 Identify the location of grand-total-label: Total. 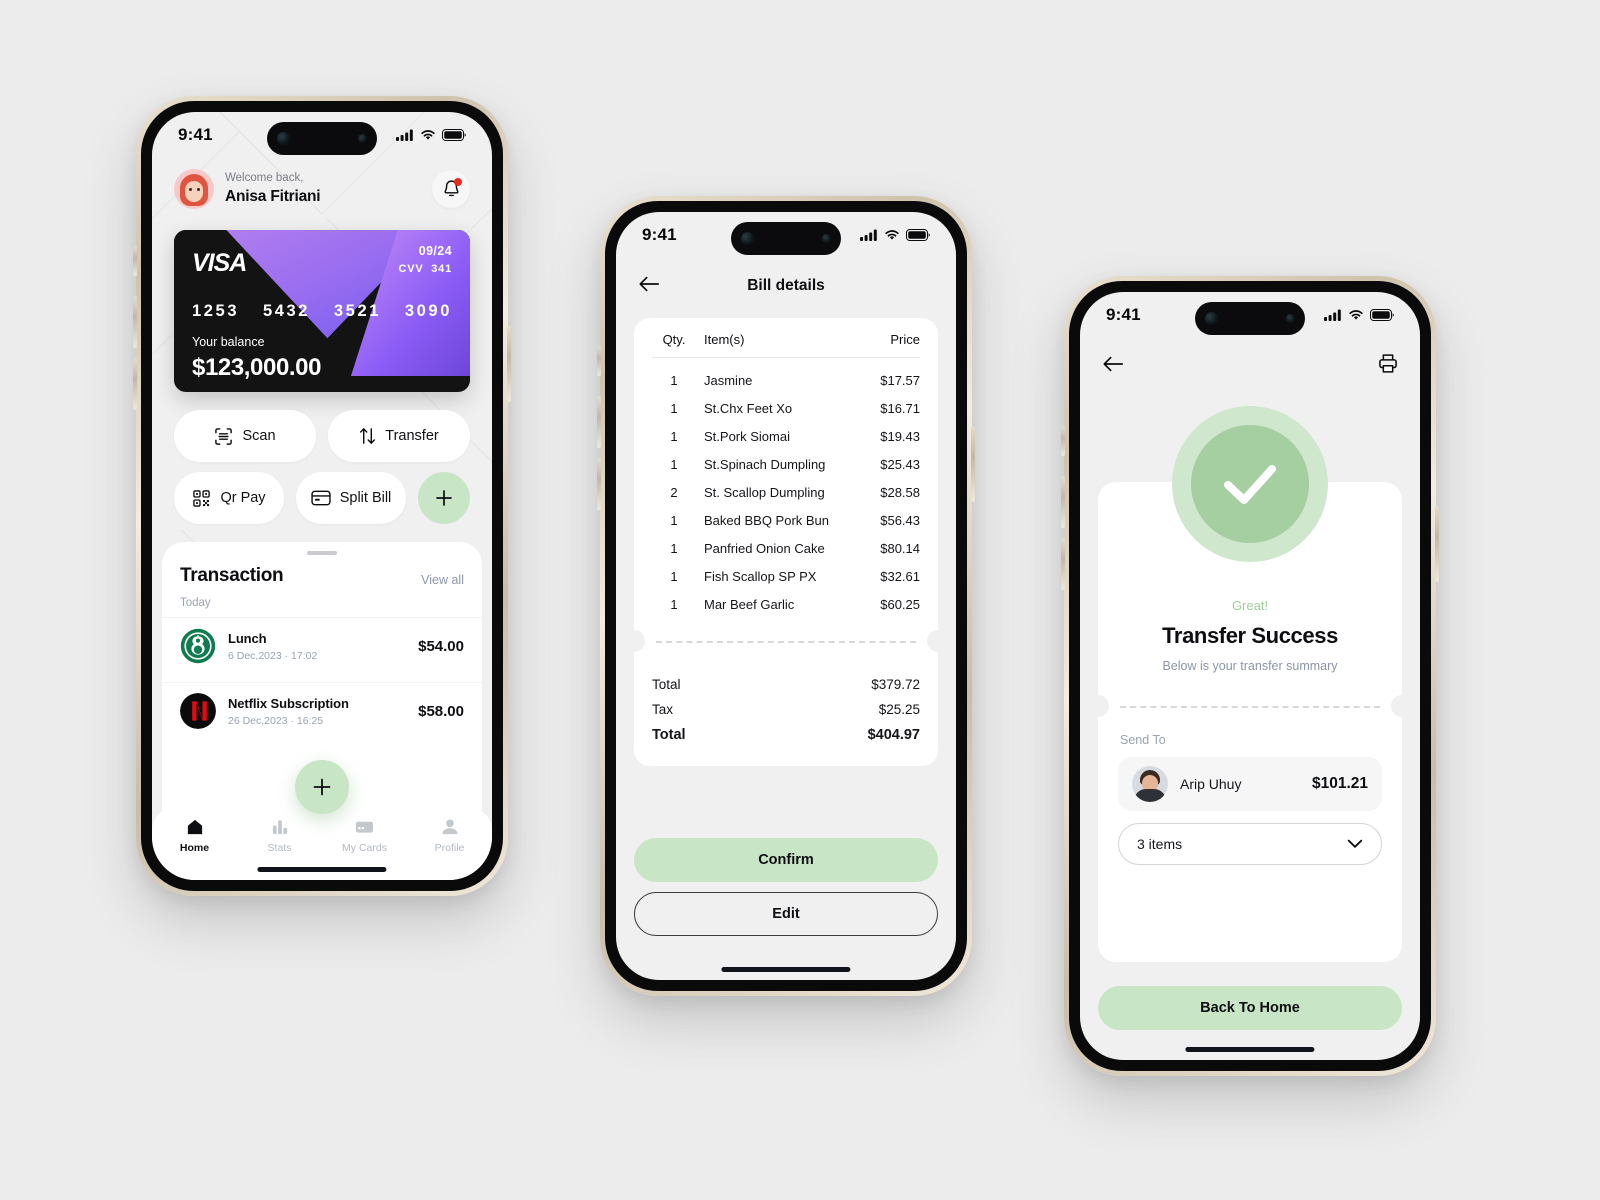
(669, 735).